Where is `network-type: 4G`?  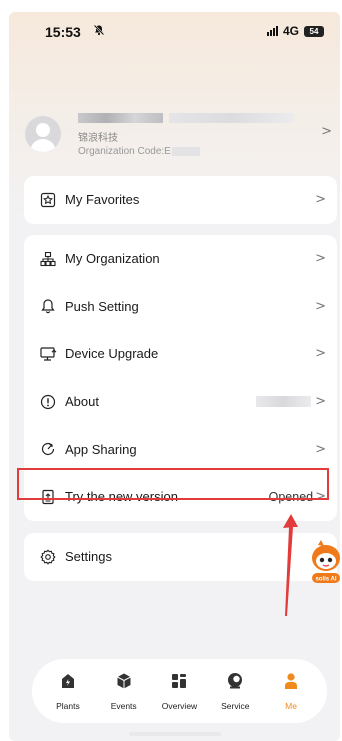 network-type: 4G is located at coordinates (290, 31).